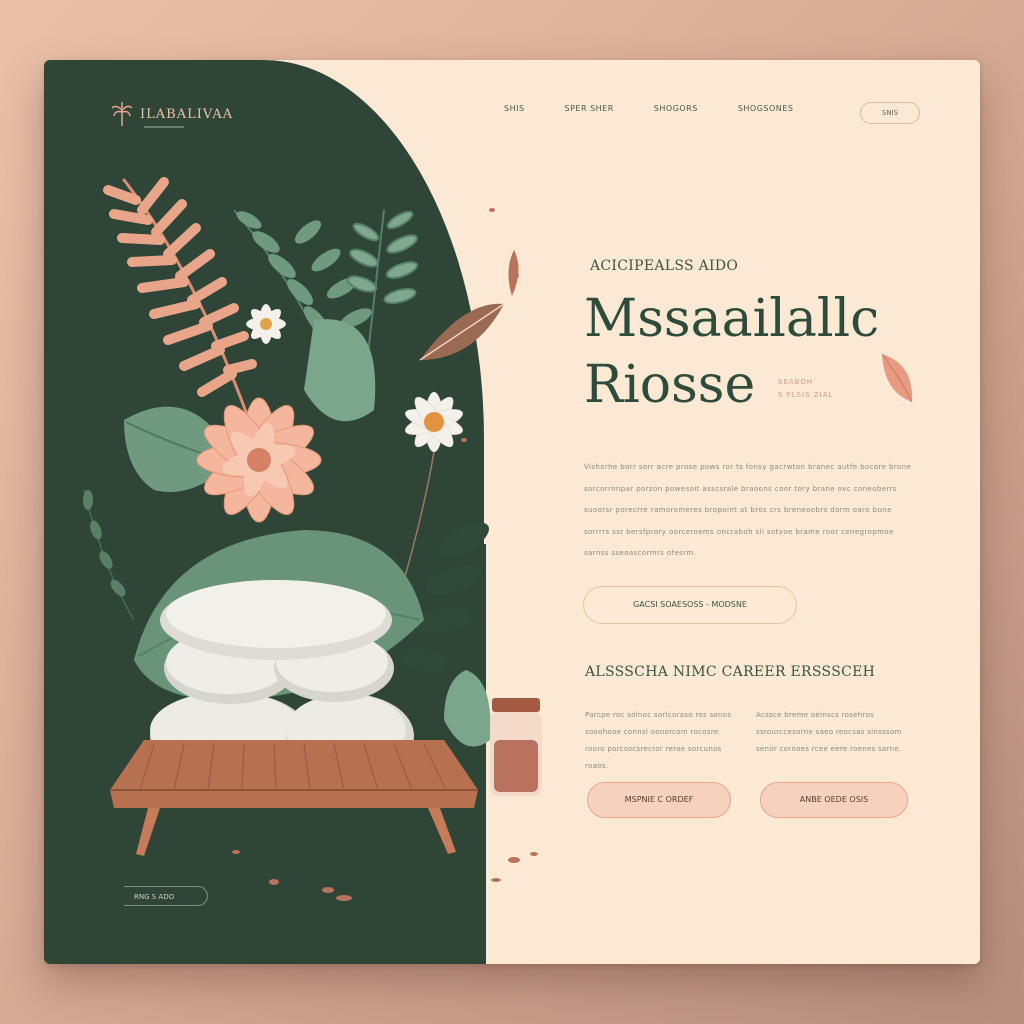 The width and height of the screenshot is (1024, 1024). Describe the element at coordinates (109, 555) in the screenshot. I see `left-sprig` at that location.